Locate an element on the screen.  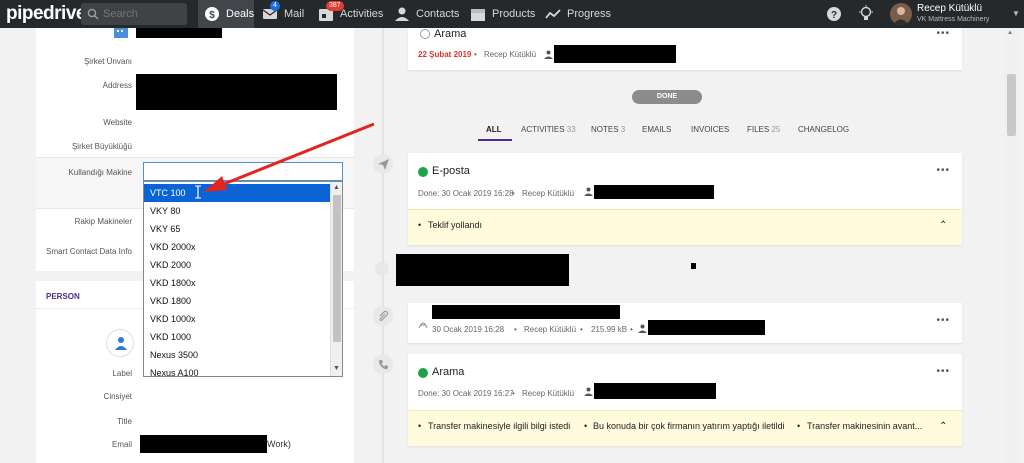
activity-checkbox is located at coordinates (425, 34).